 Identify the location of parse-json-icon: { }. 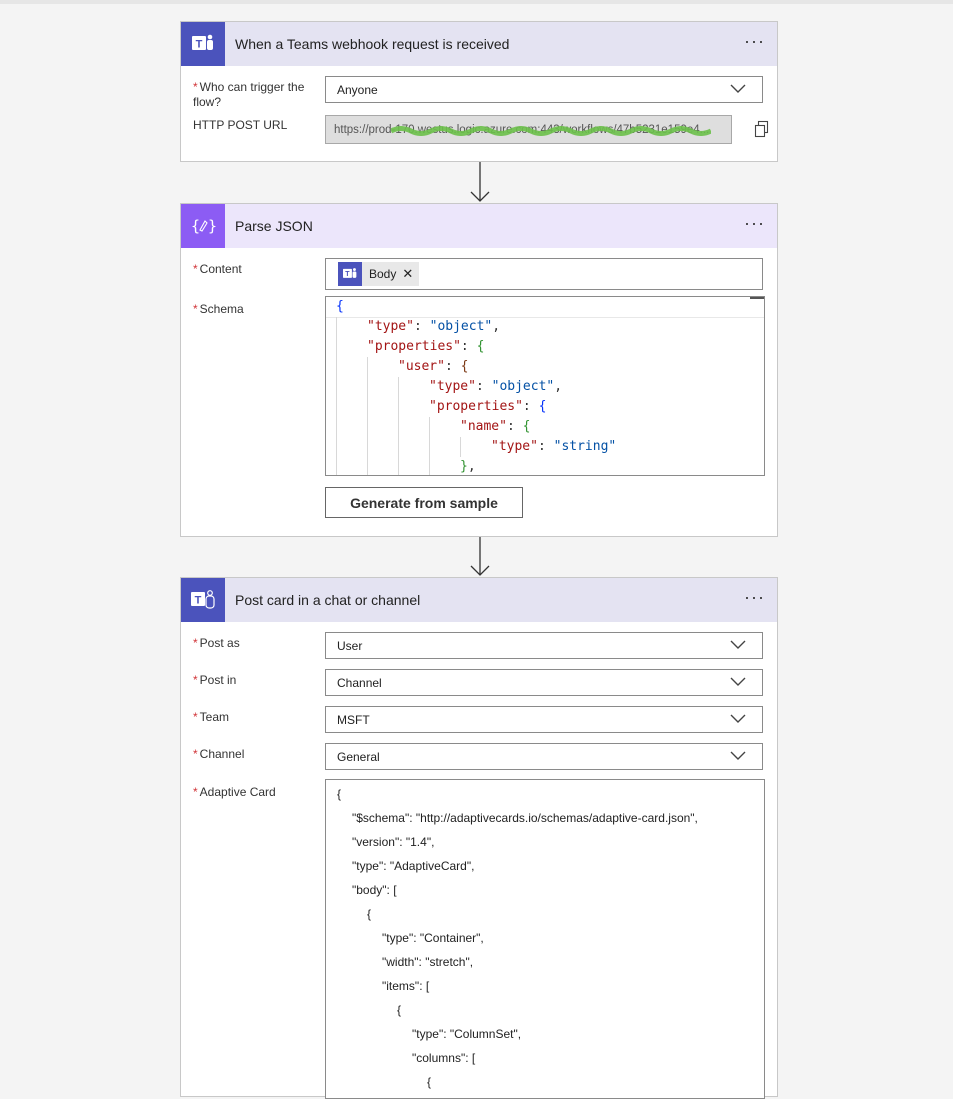
(203, 226).